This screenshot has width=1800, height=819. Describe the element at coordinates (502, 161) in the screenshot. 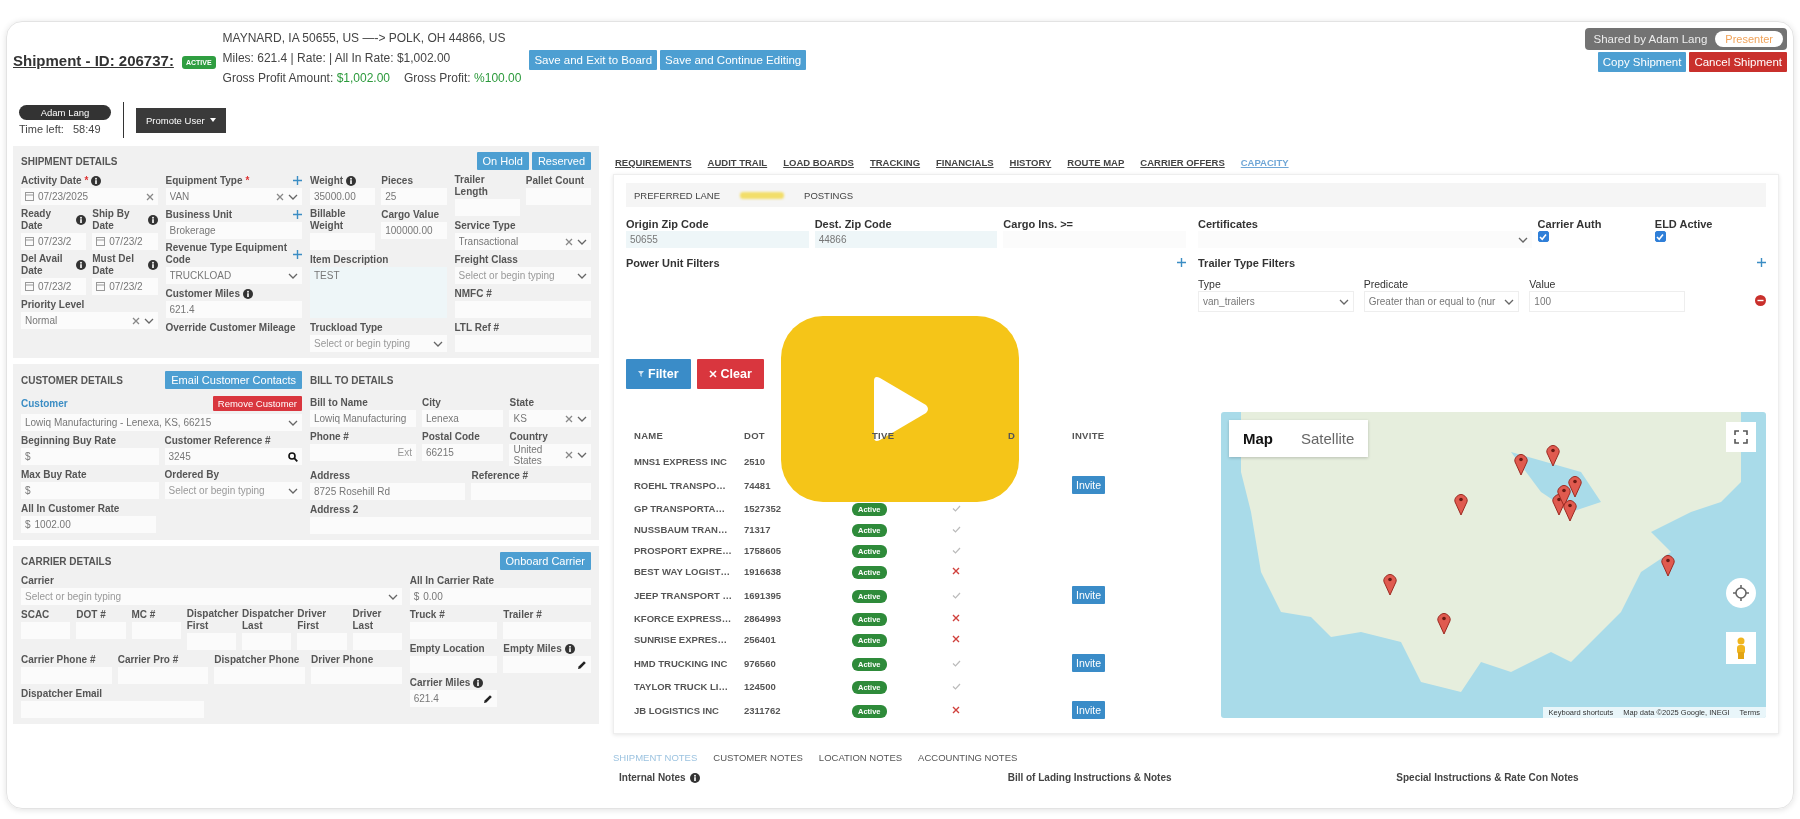

I see `section-button: On Hold` at that location.